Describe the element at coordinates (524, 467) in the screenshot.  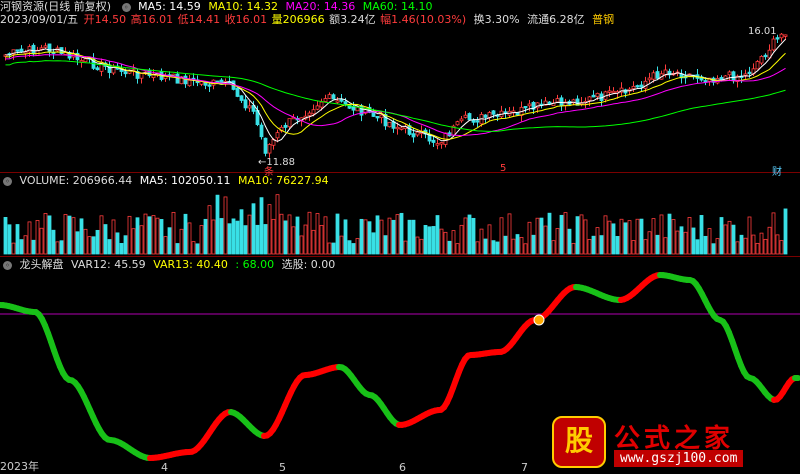
I see `x-axis-label-7: 7` at that location.